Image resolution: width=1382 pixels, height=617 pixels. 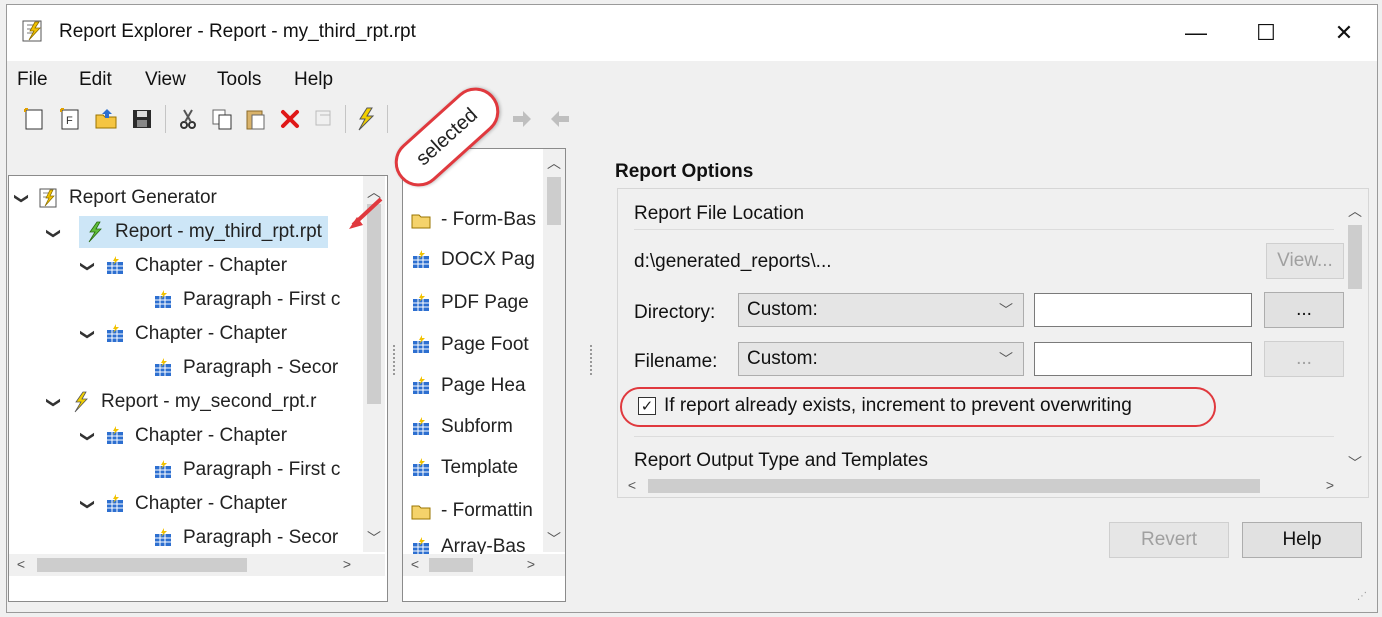 I want to click on report-icon, so click(x=81, y=402).